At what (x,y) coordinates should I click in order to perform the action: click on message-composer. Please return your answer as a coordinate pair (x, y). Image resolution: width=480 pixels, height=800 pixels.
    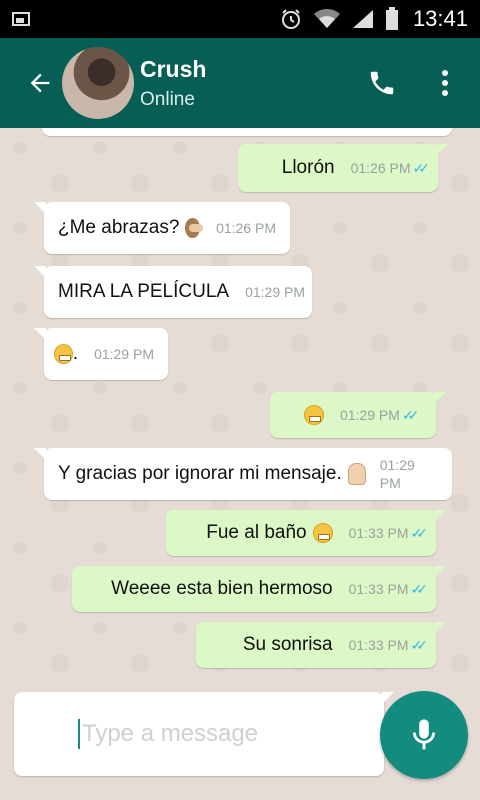
    Looking at the image, I should click on (204, 734).